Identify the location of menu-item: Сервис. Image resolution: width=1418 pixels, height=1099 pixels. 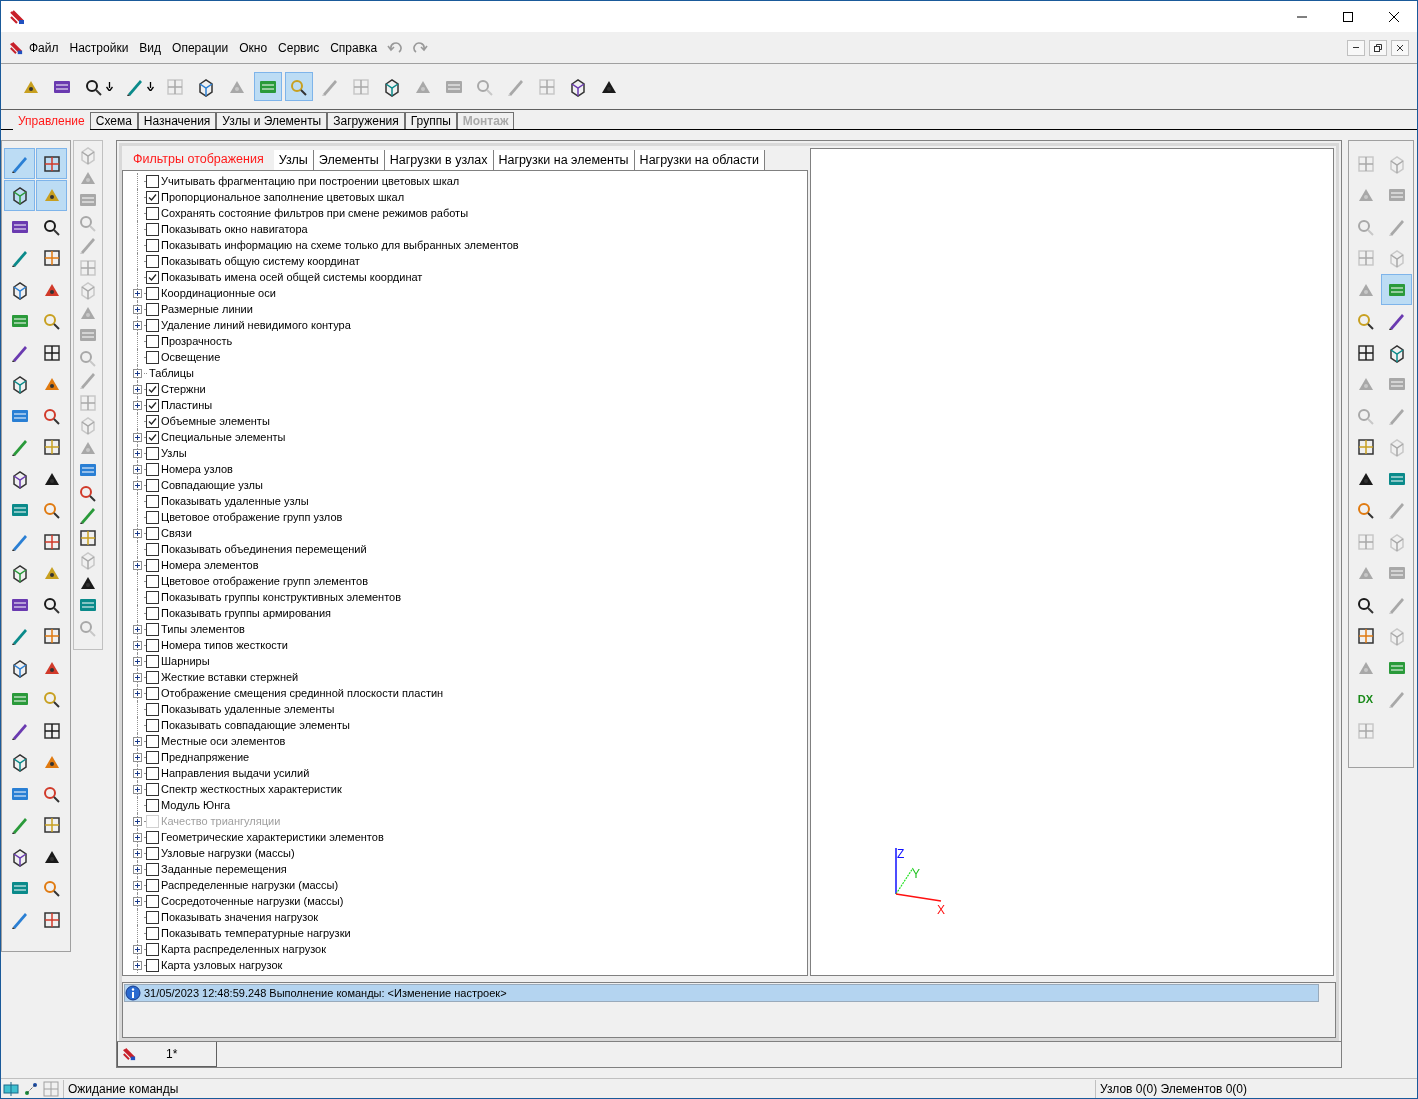
(299, 47).